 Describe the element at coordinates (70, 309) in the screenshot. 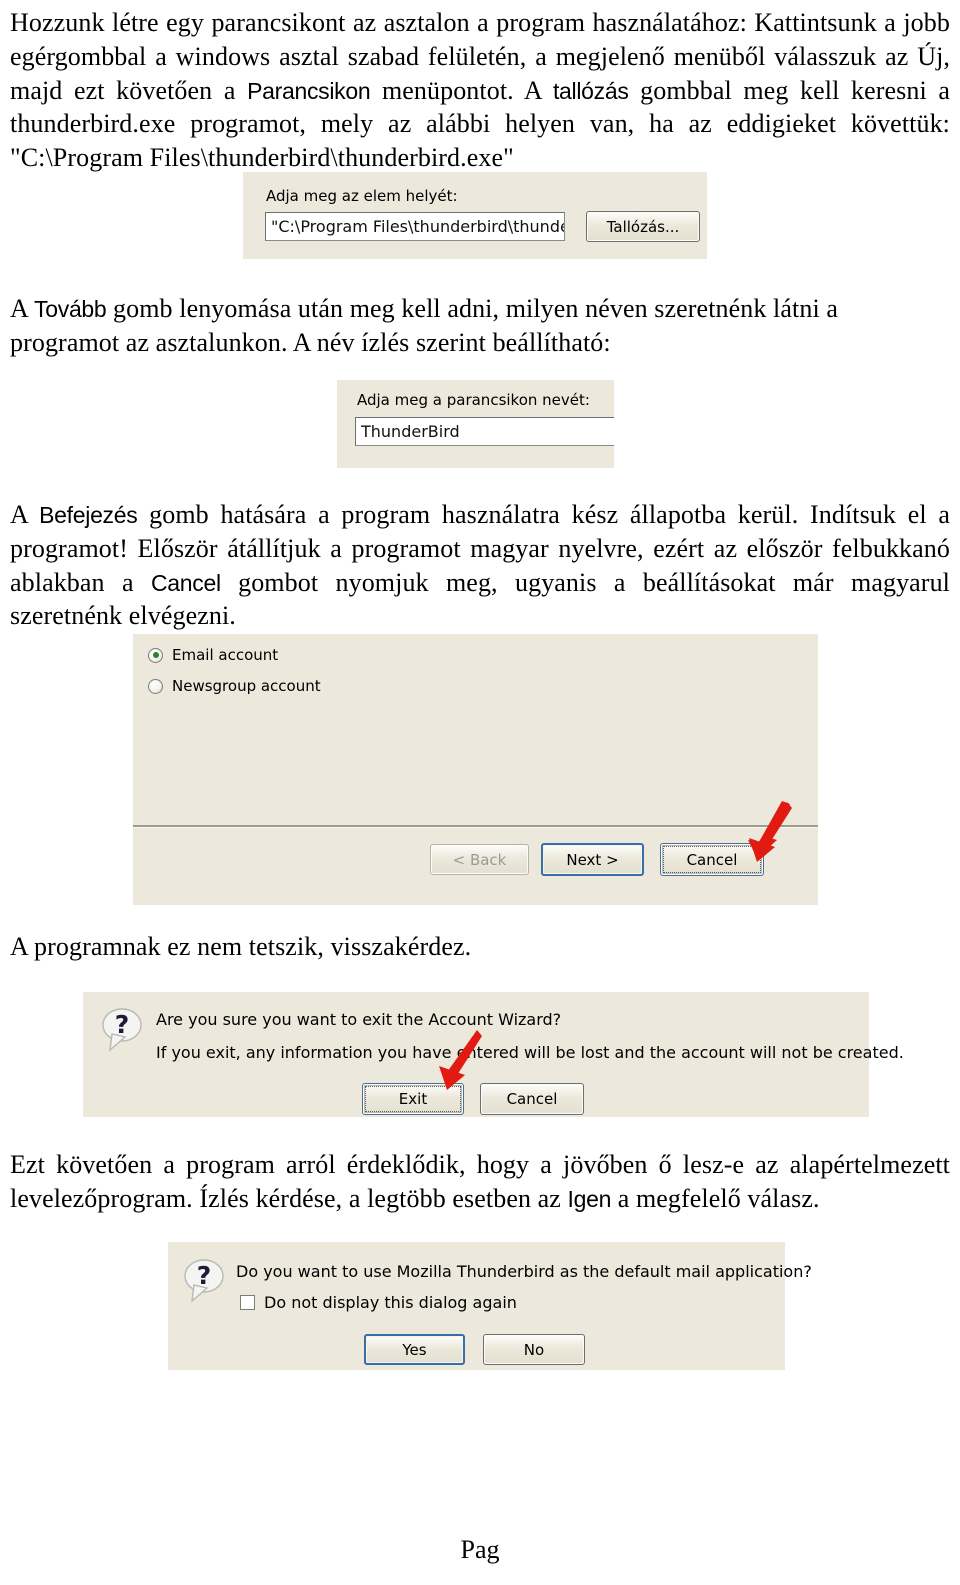

I see `ui-term-tovabb: Tovább` at that location.